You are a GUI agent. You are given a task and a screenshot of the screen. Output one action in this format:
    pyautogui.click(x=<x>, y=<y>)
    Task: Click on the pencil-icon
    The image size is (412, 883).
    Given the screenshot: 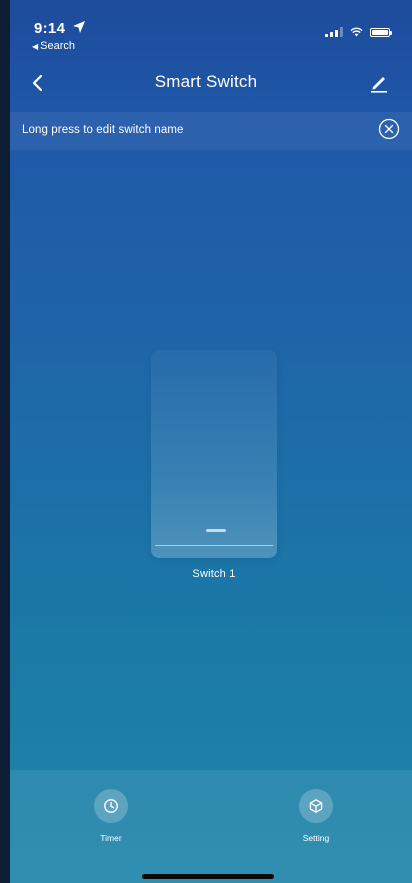 What is the action you would take?
    pyautogui.click(x=379, y=83)
    